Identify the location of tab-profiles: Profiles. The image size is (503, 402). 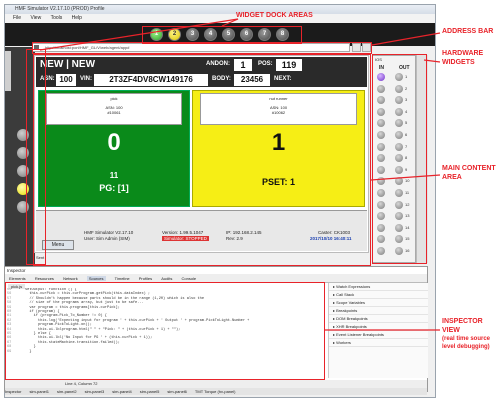
(145, 278).